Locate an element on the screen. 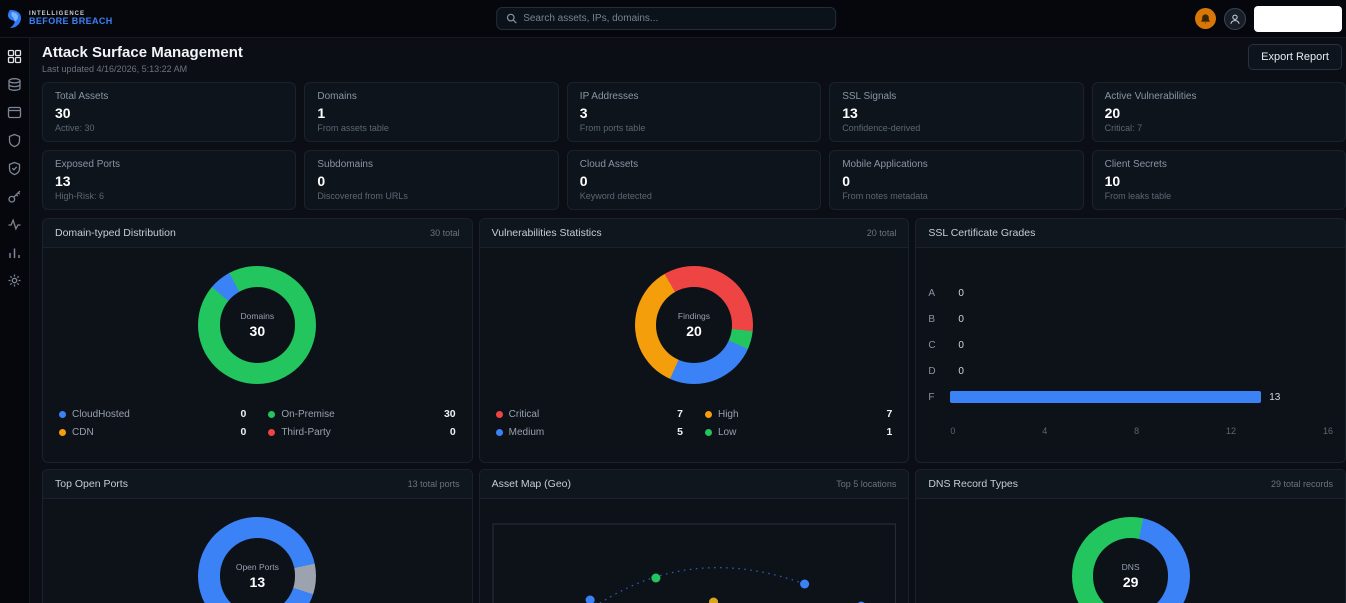 The height and width of the screenshot is (603, 1346). stat-label: Total Assets is located at coordinates (82, 96).